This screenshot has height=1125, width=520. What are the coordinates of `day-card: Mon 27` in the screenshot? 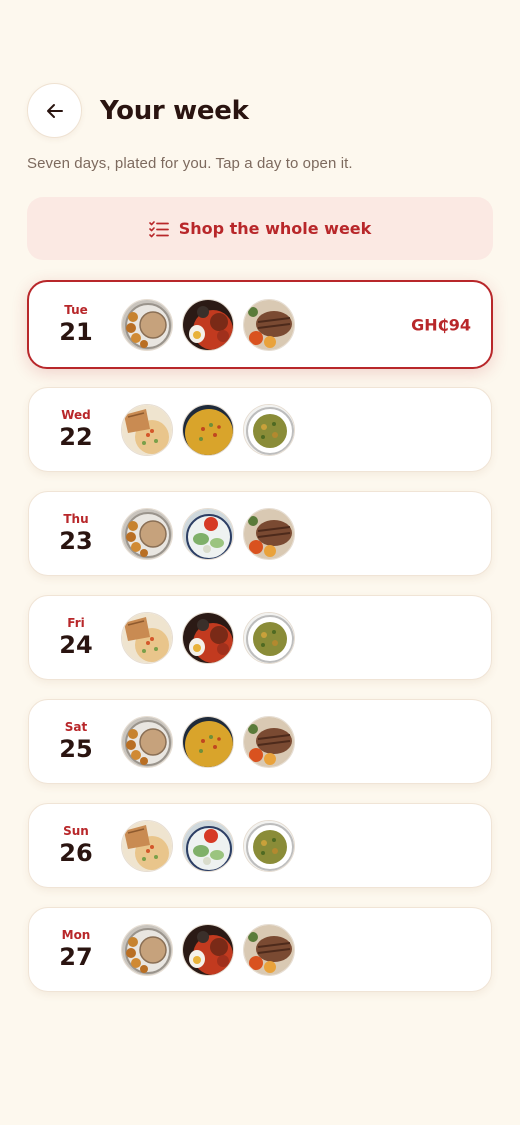 It's located at (260, 949).